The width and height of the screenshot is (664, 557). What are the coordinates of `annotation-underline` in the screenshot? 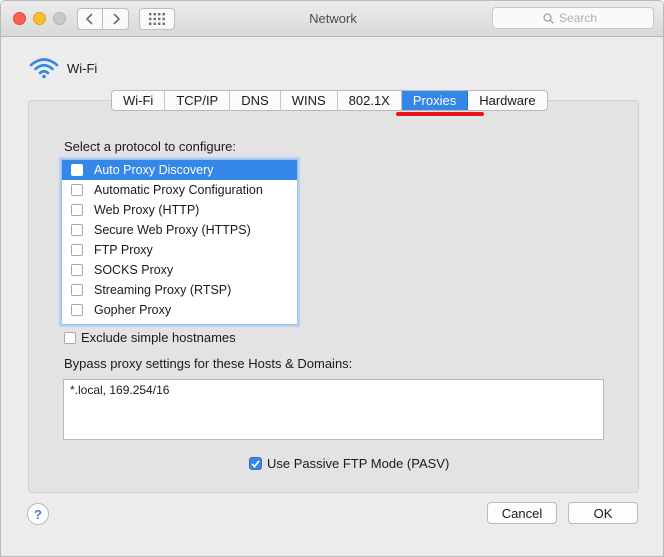 It's located at (440, 114).